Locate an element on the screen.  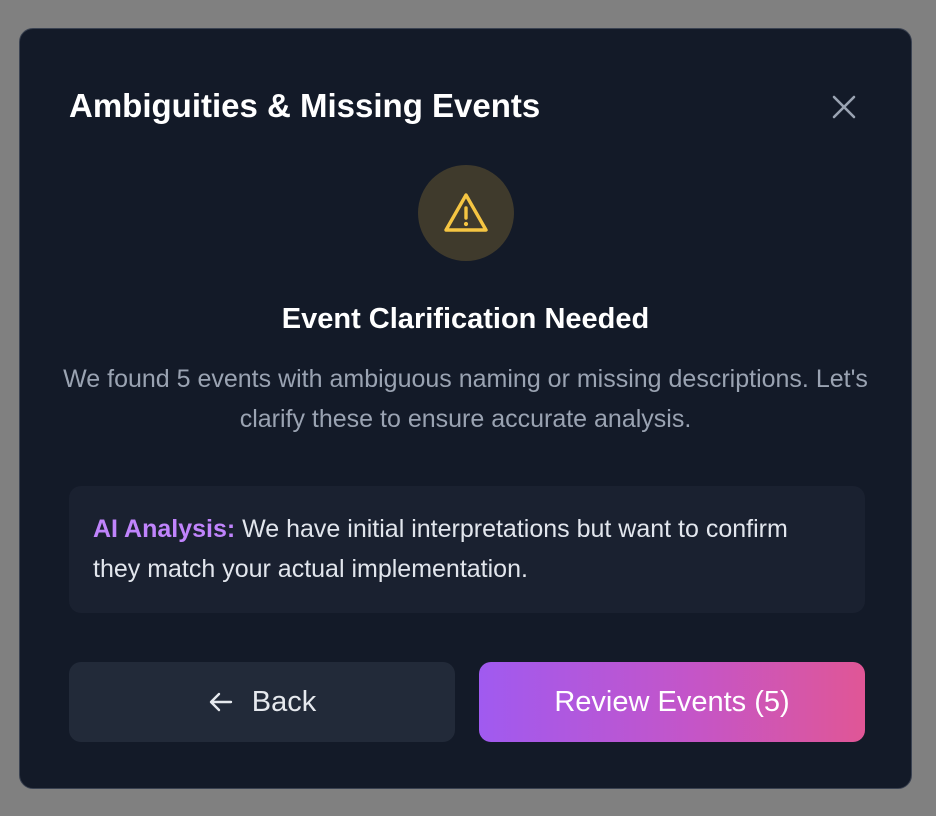
close-button is located at coordinates (844, 107).